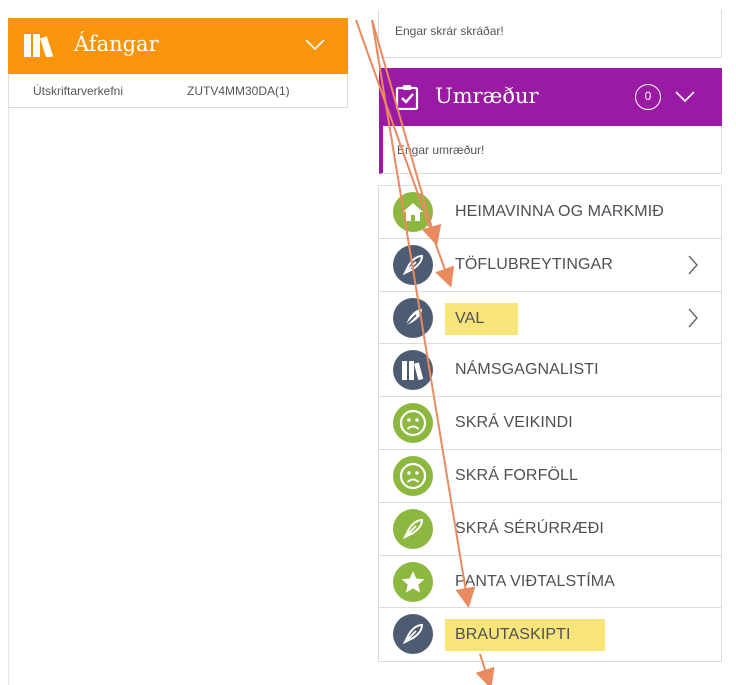 The height and width of the screenshot is (685, 736). What do you see at coordinates (487, 96) in the screenshot?
I see `umraedur-title: Umræður` at bounding box center [487, 96].